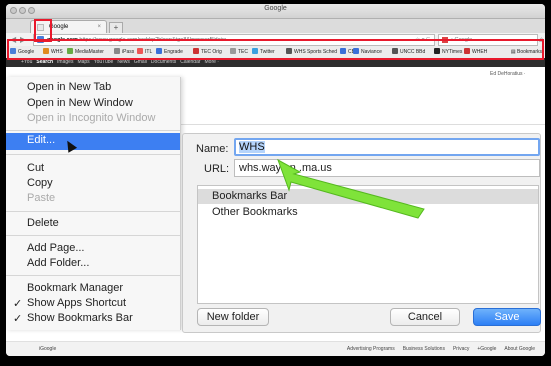 The width and height of the screenshot is (551, 366). I want to click on annotation-bookmarks-bar-box, so click(275, 49).